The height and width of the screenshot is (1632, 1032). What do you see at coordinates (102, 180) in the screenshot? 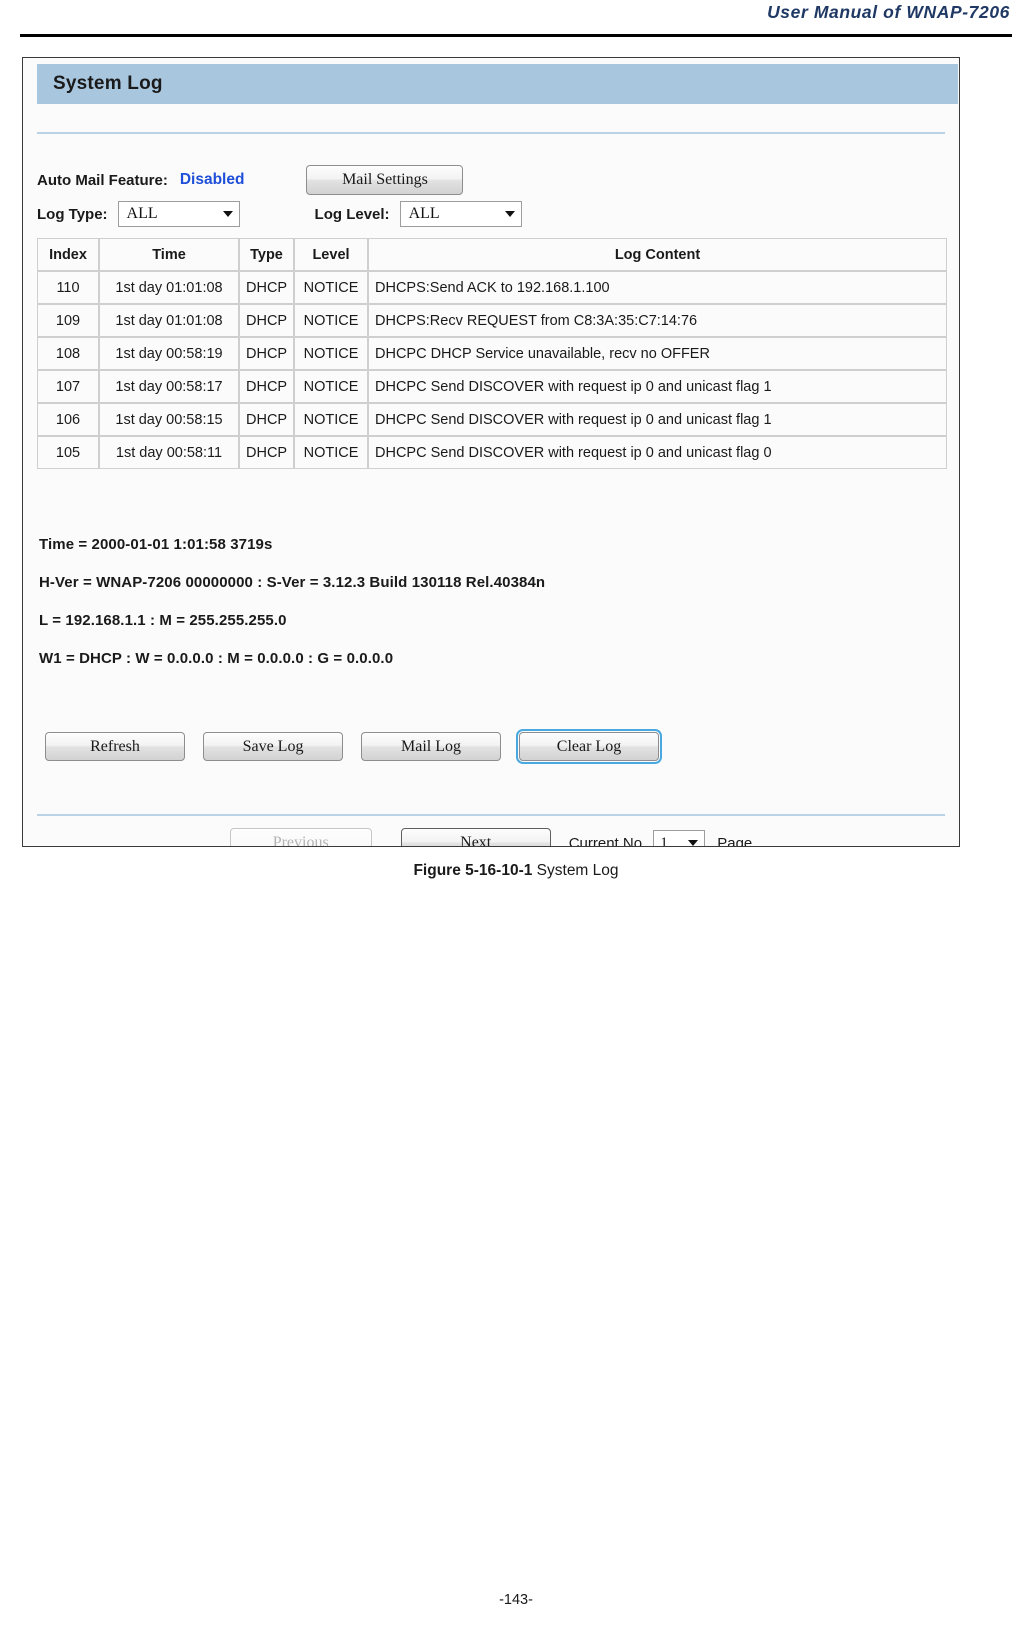
I see `auto-mail-feature-label: Auto Mail Feature:` at bounding box center [102, 180].